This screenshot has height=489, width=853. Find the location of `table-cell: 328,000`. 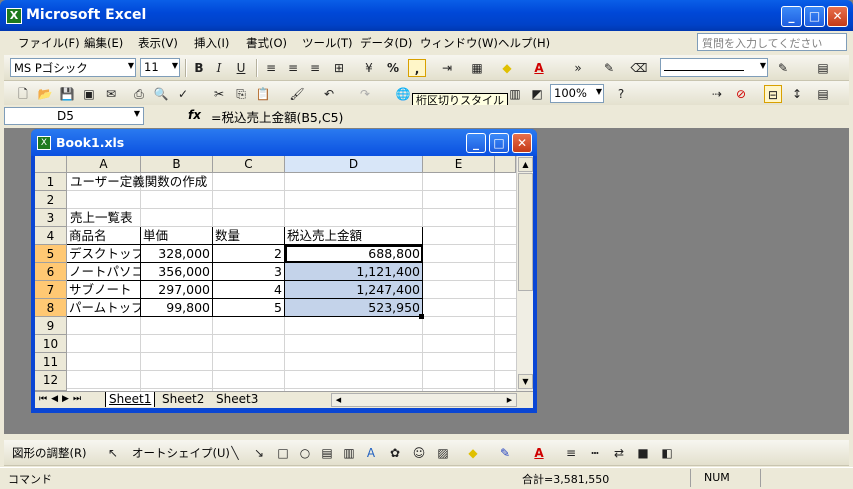

table-cell: 328,000 is located at coordinates (177, 254).